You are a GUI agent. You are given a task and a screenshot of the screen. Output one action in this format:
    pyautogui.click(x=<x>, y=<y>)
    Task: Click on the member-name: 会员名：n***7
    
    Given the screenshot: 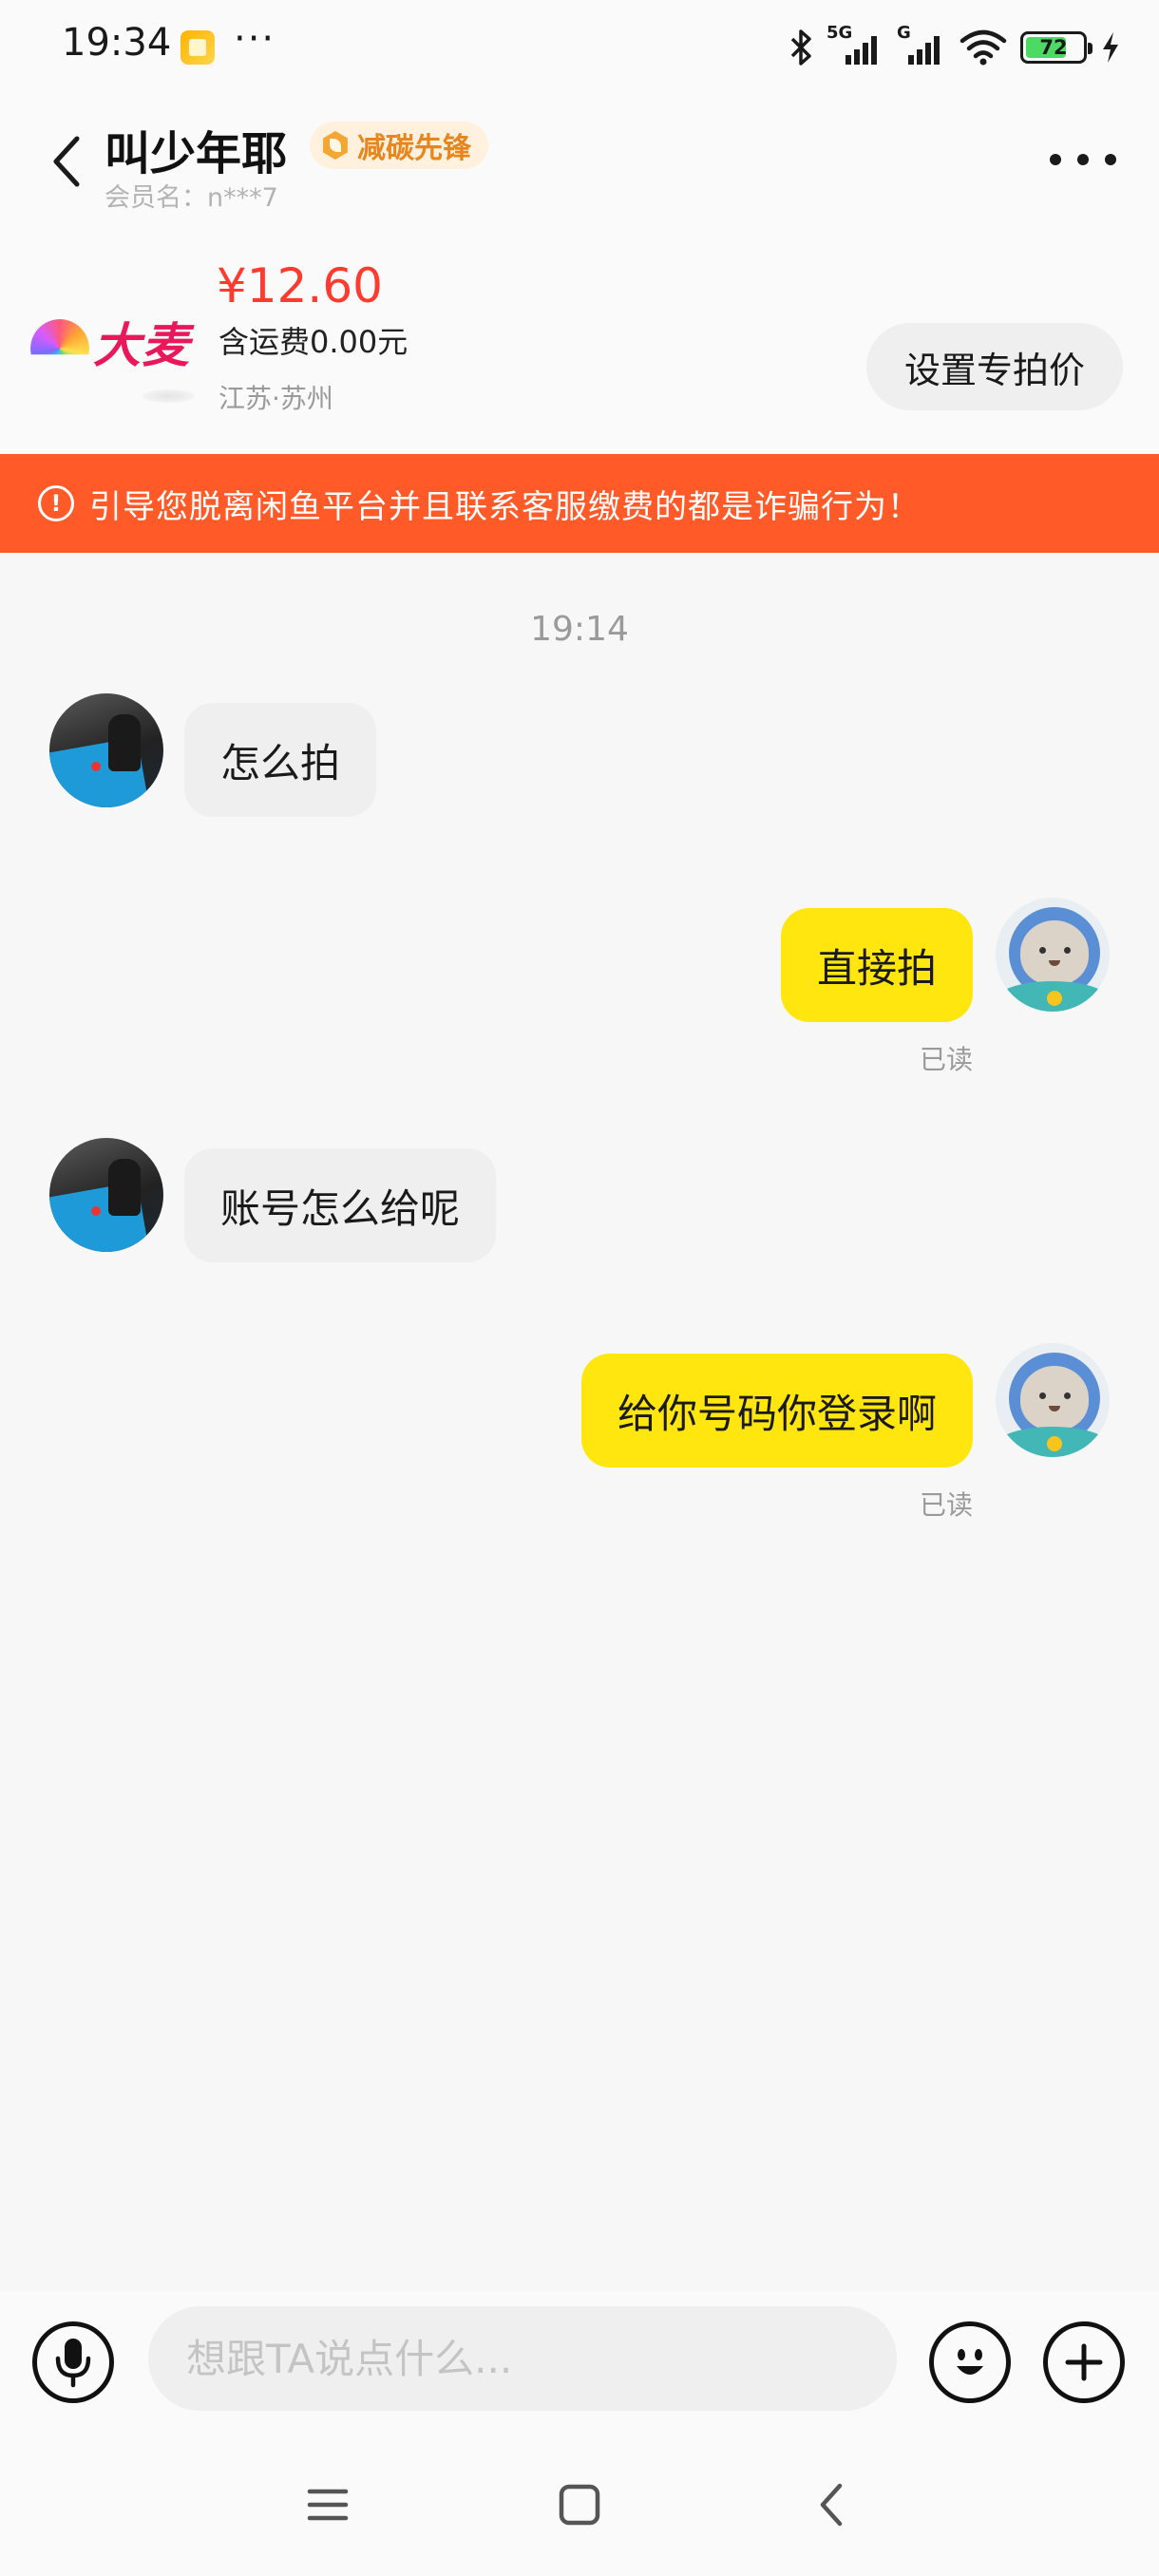 What is the action you would take?
    pyautogui.click(x=191, y=198)
    